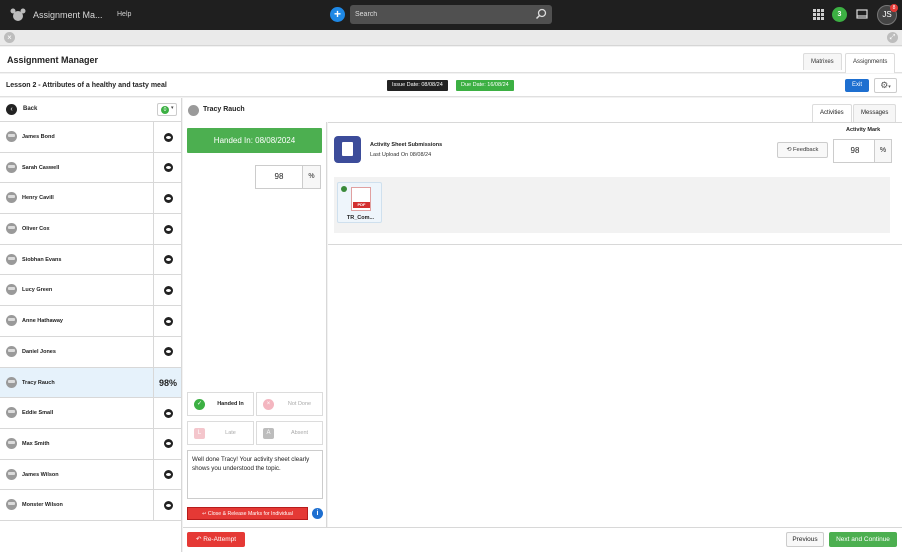 Image resolution: width=902 pixels, height=552 pixels. I want to click on student-name: Oliver Cox, so click(36, 229).